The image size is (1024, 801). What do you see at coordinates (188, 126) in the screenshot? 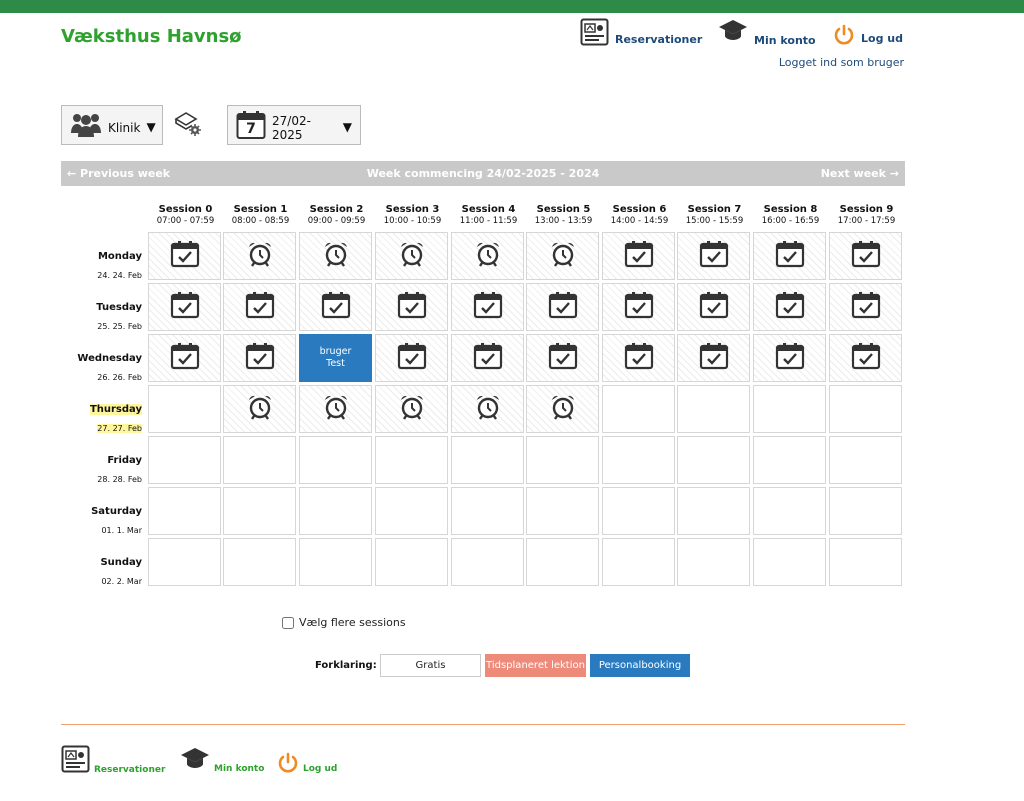
I see `settings-icon` at bounding box center [188, 126].